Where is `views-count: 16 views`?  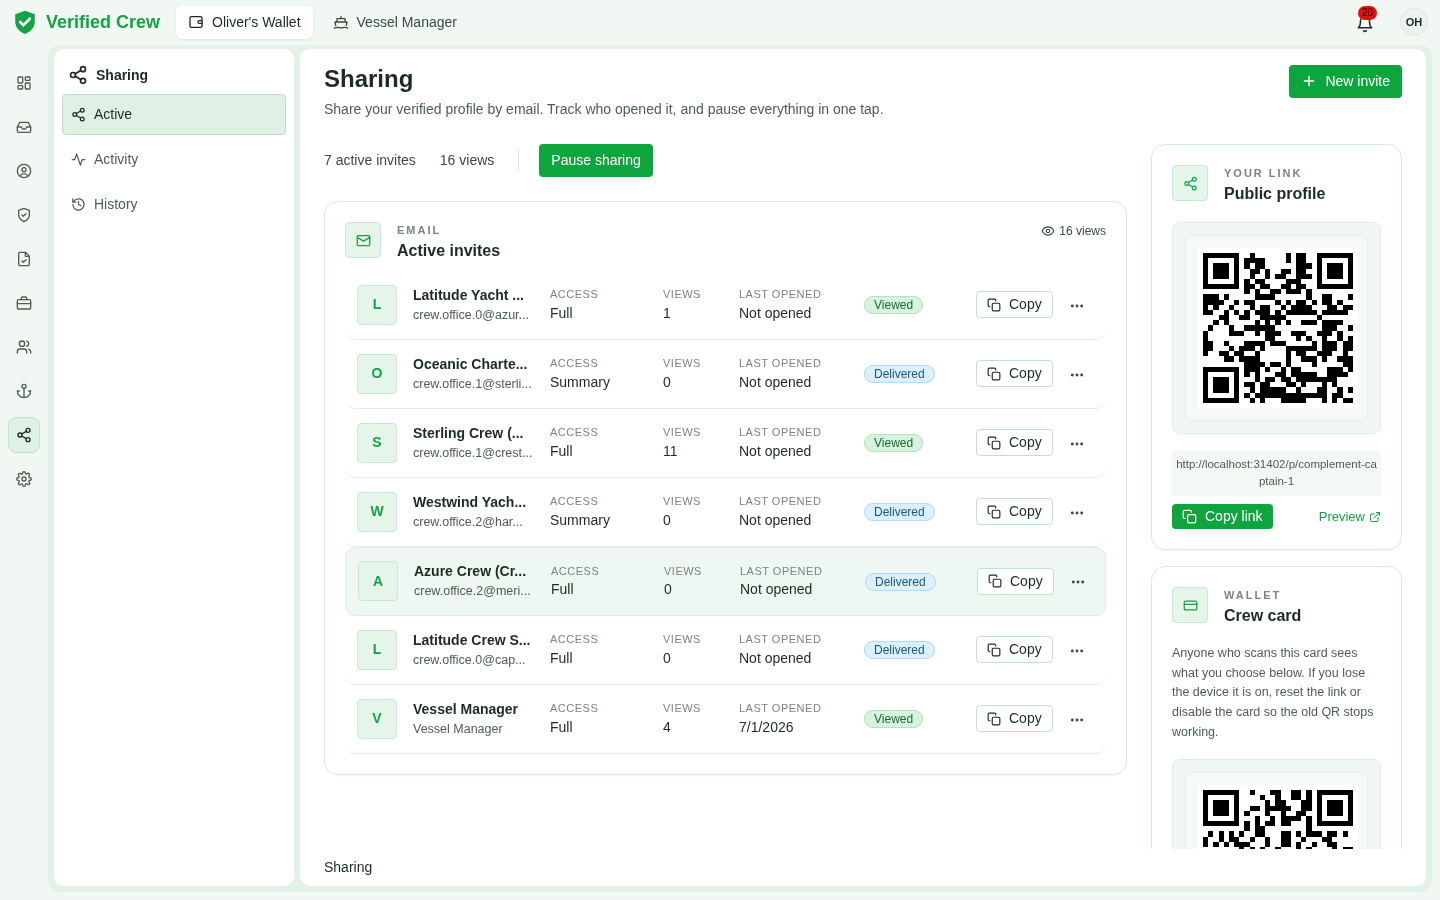
views-count: 16 views is located at coordinates (1082, 232).